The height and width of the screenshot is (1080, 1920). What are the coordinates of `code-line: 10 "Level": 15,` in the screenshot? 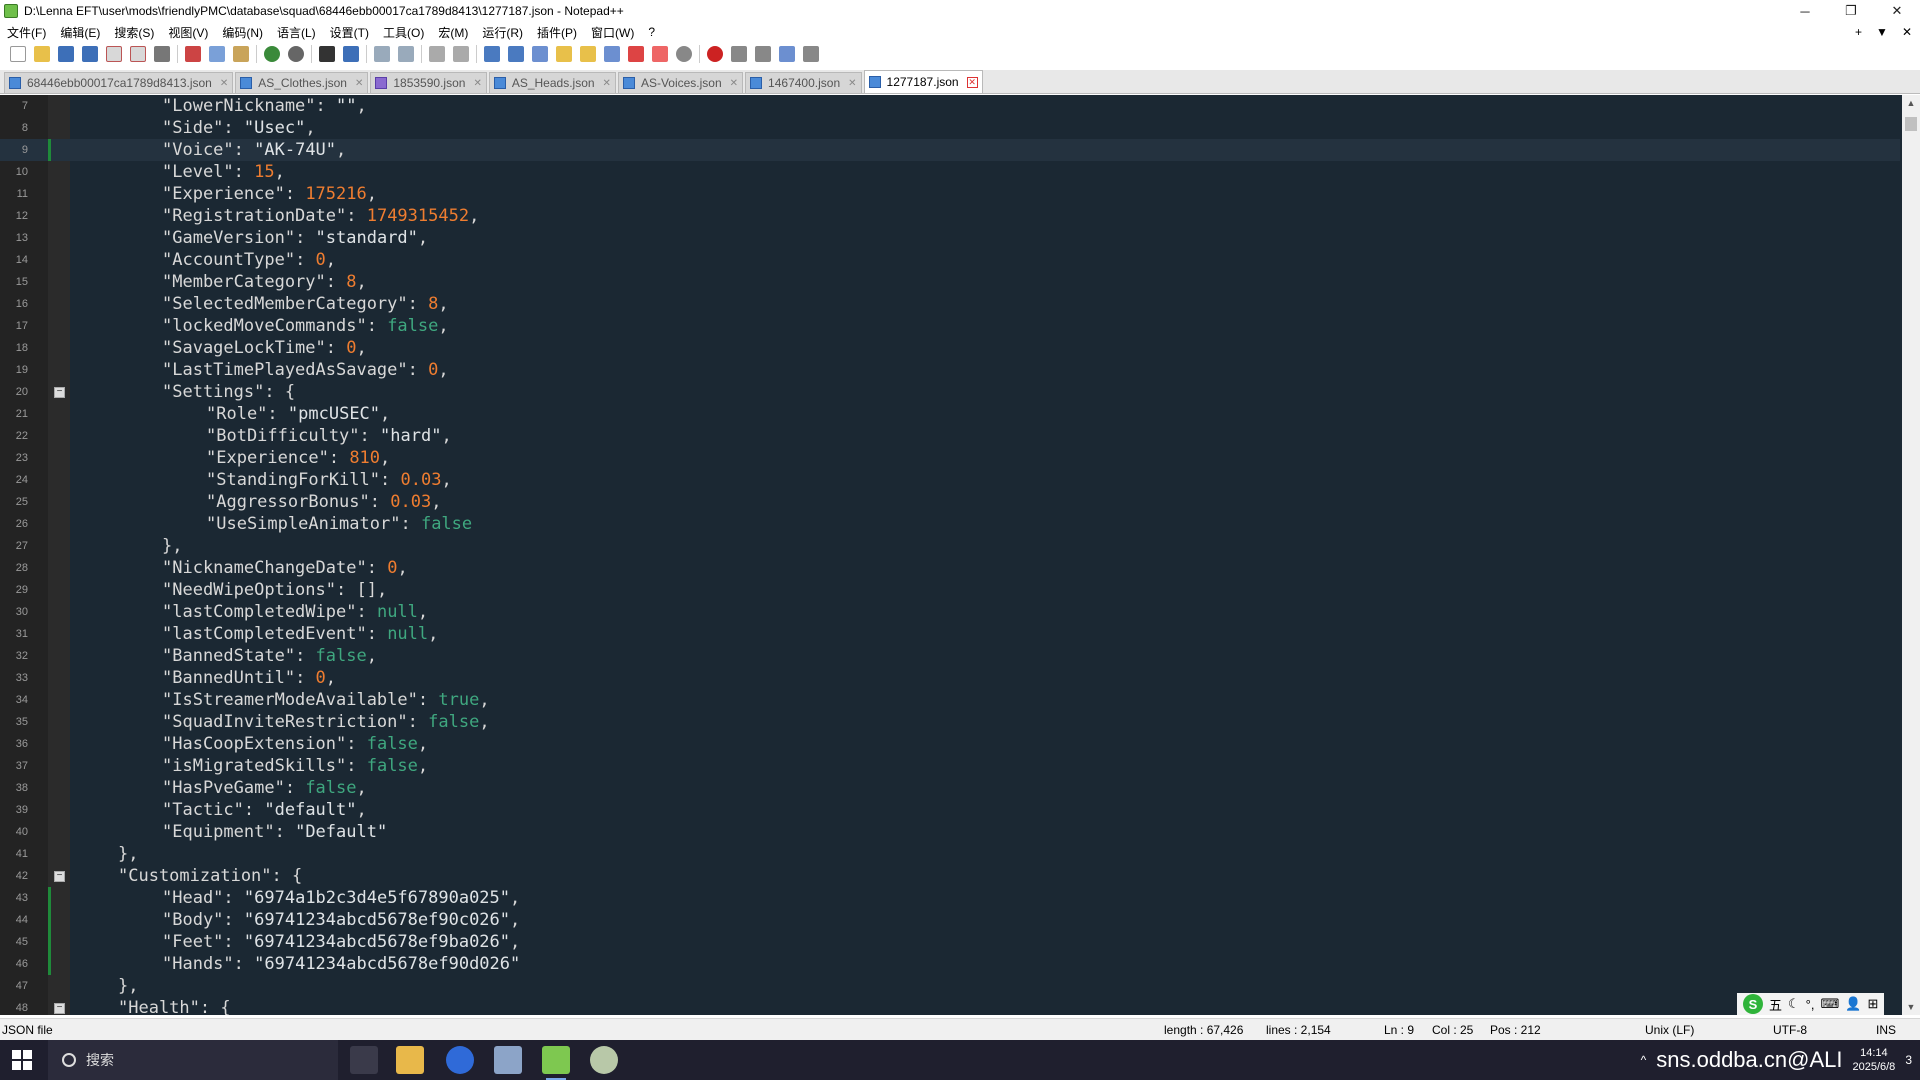 It's located at (950, 172).